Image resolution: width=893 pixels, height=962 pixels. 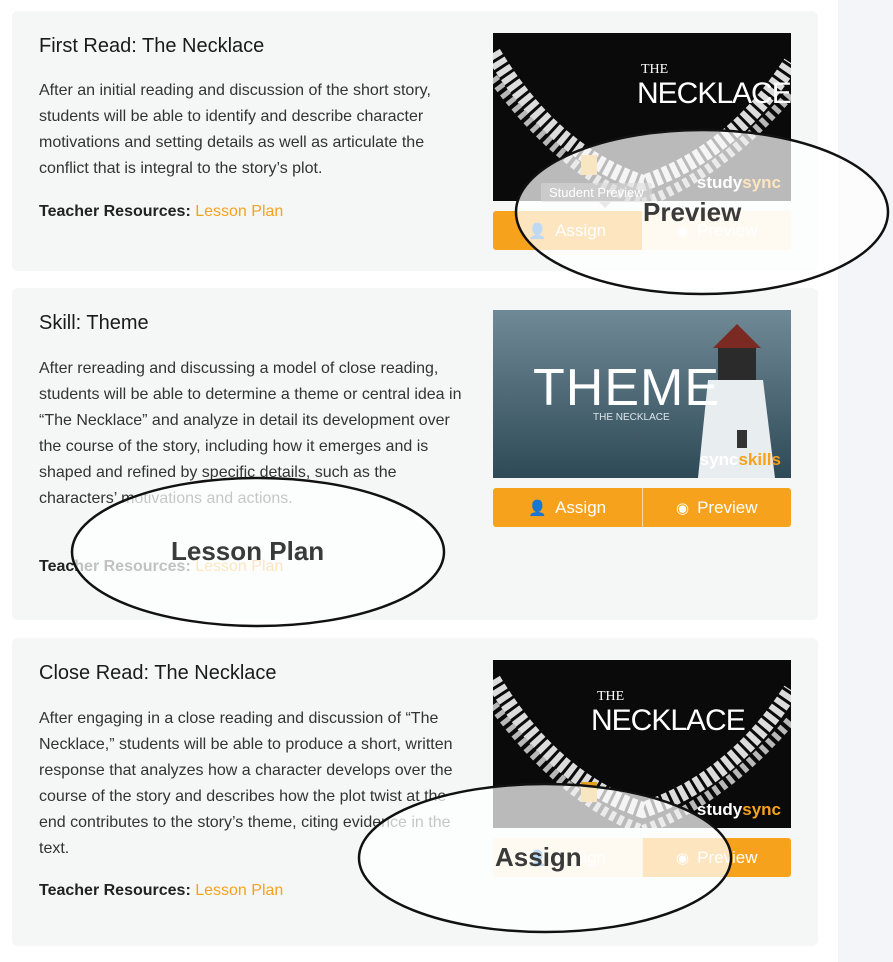 I want to click on card-title: First Read: The Necklace, so click(x=152, y=46).